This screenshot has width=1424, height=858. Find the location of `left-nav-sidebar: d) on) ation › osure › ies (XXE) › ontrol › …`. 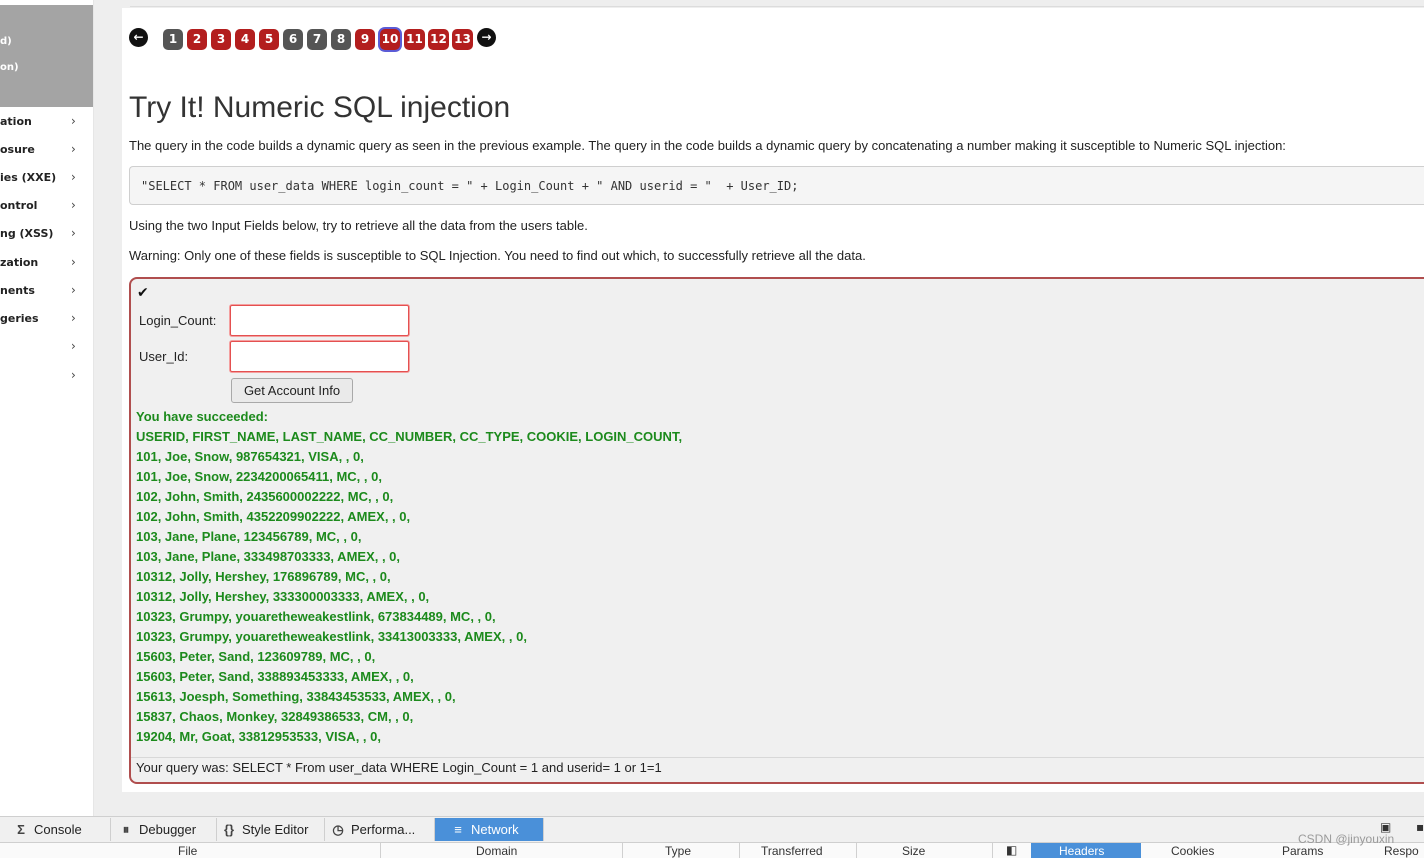

left-nav-sidebar: d) on) ation › osure › ies (XXE) › ontrol › … is located at coordinates (47, 408).